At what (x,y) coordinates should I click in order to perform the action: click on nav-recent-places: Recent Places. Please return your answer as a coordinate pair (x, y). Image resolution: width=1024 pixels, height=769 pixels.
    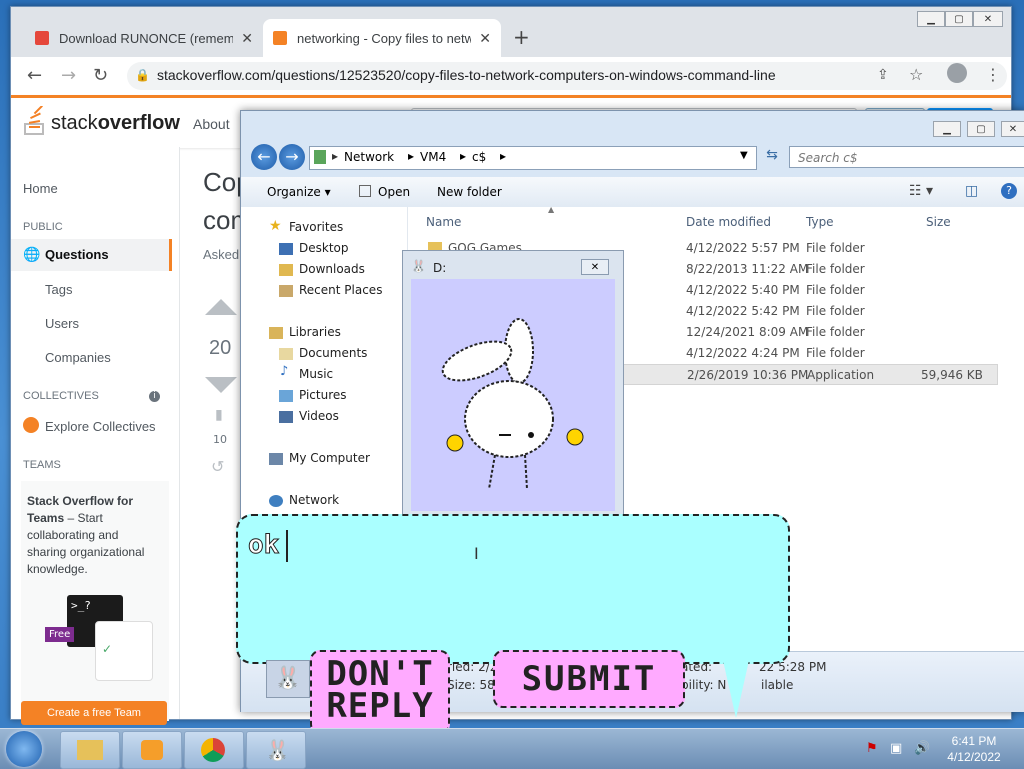
    Looking at the image, I should click on (340, 290).